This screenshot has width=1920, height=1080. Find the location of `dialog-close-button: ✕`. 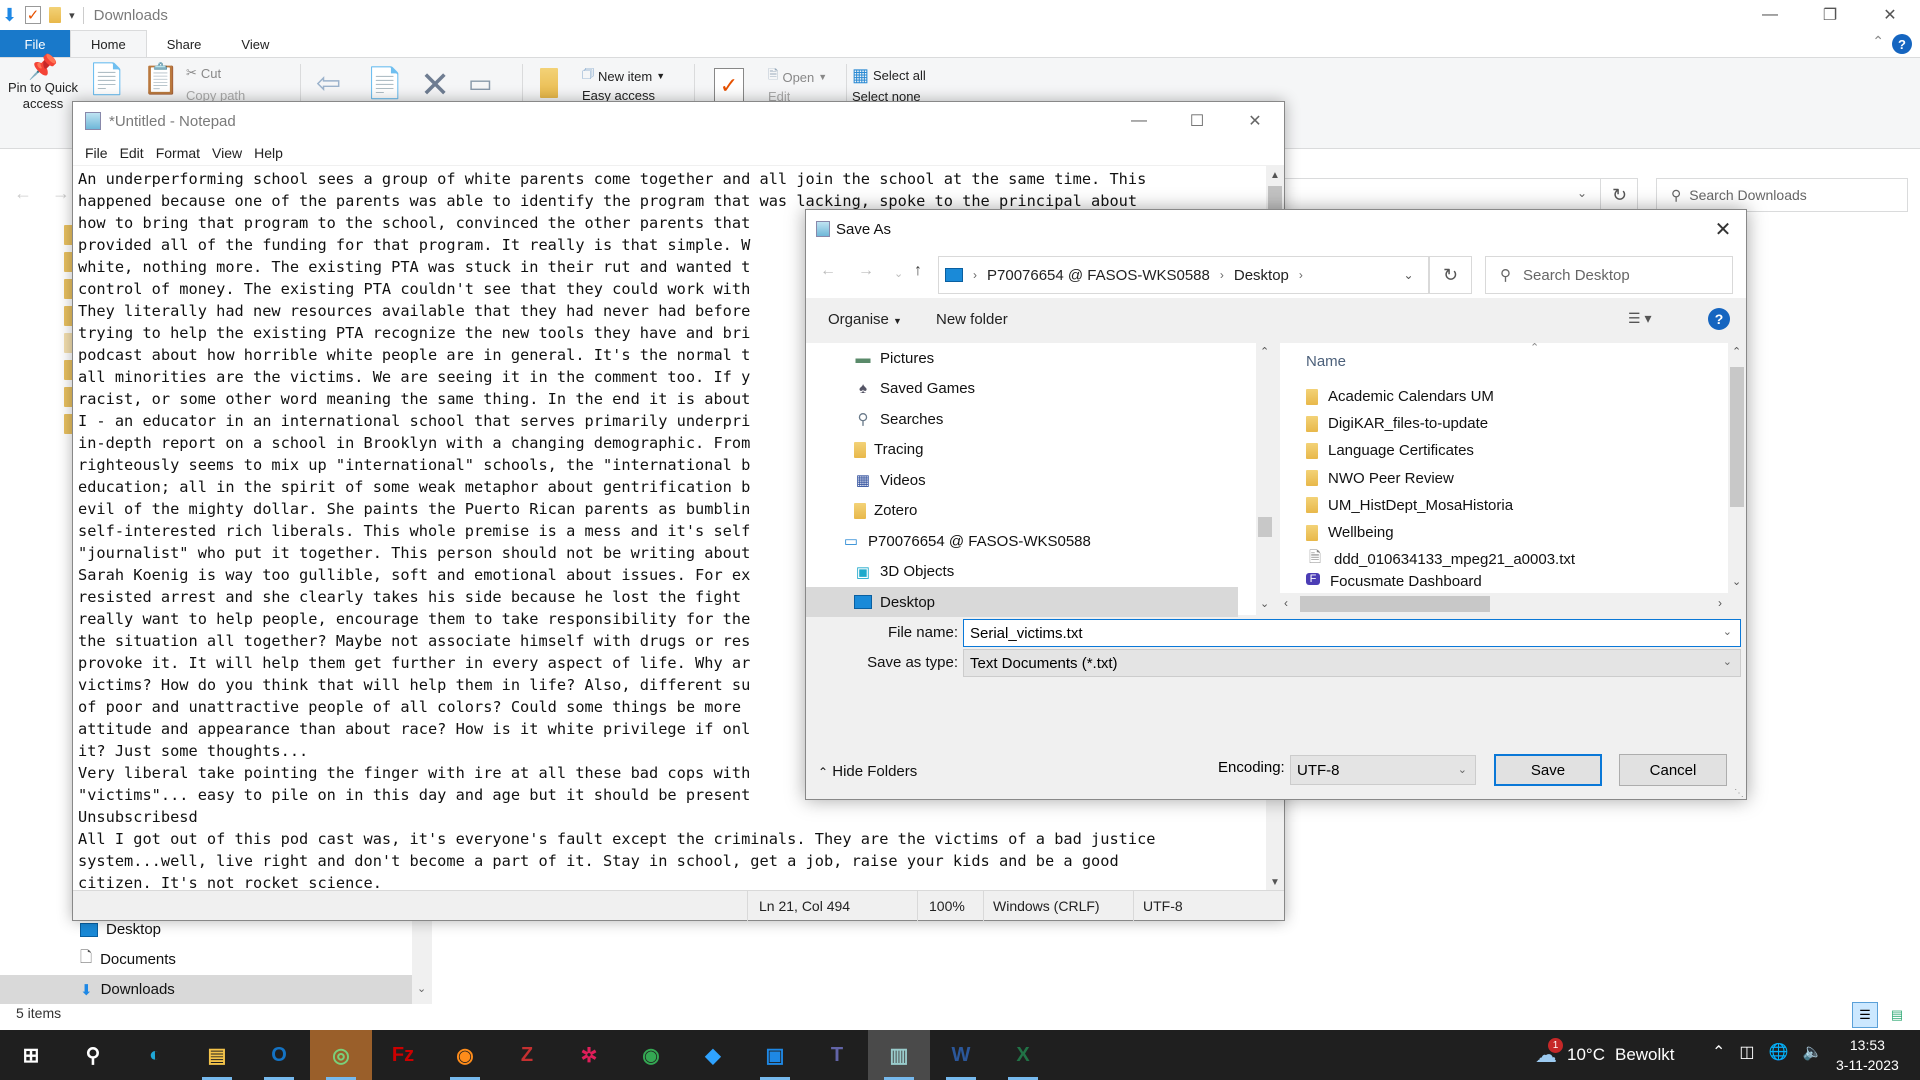

dialog-close-button: ✕ is located at coordinates (1723, 229).